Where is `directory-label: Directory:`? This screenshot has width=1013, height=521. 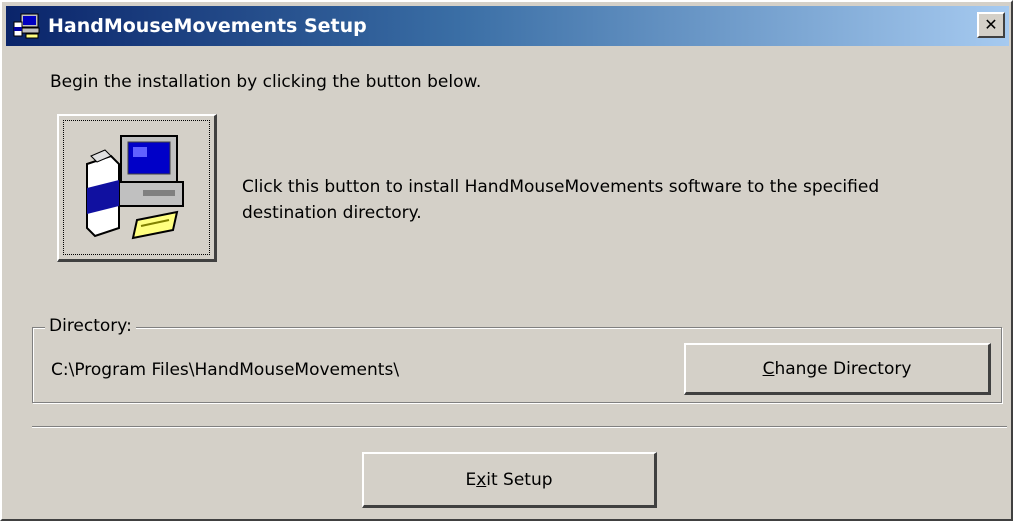 directory-label: Directory: is located at coordinates (90, 326).